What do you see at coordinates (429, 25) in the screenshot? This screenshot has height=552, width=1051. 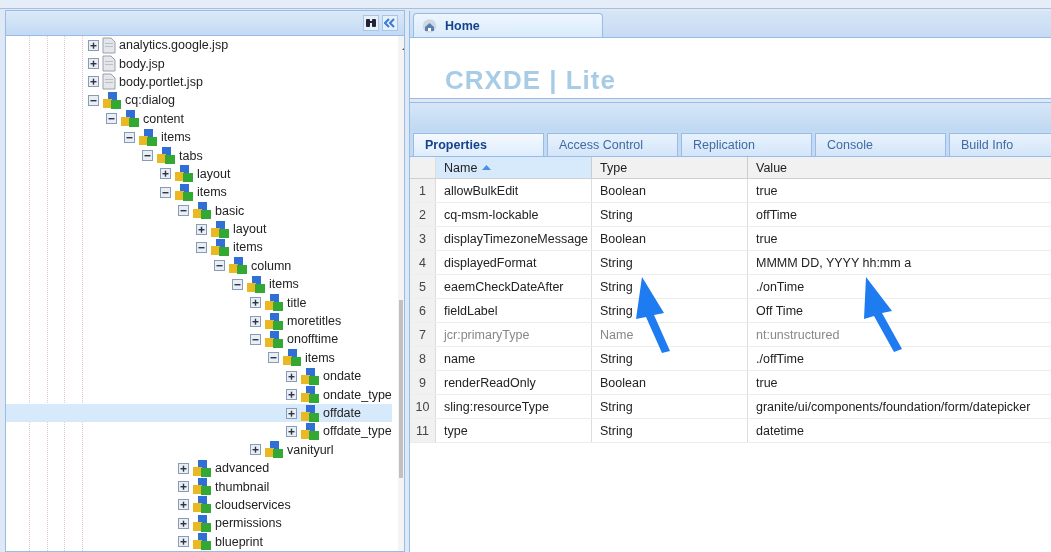 I see `house-icon` at bounding box center [429, 25].